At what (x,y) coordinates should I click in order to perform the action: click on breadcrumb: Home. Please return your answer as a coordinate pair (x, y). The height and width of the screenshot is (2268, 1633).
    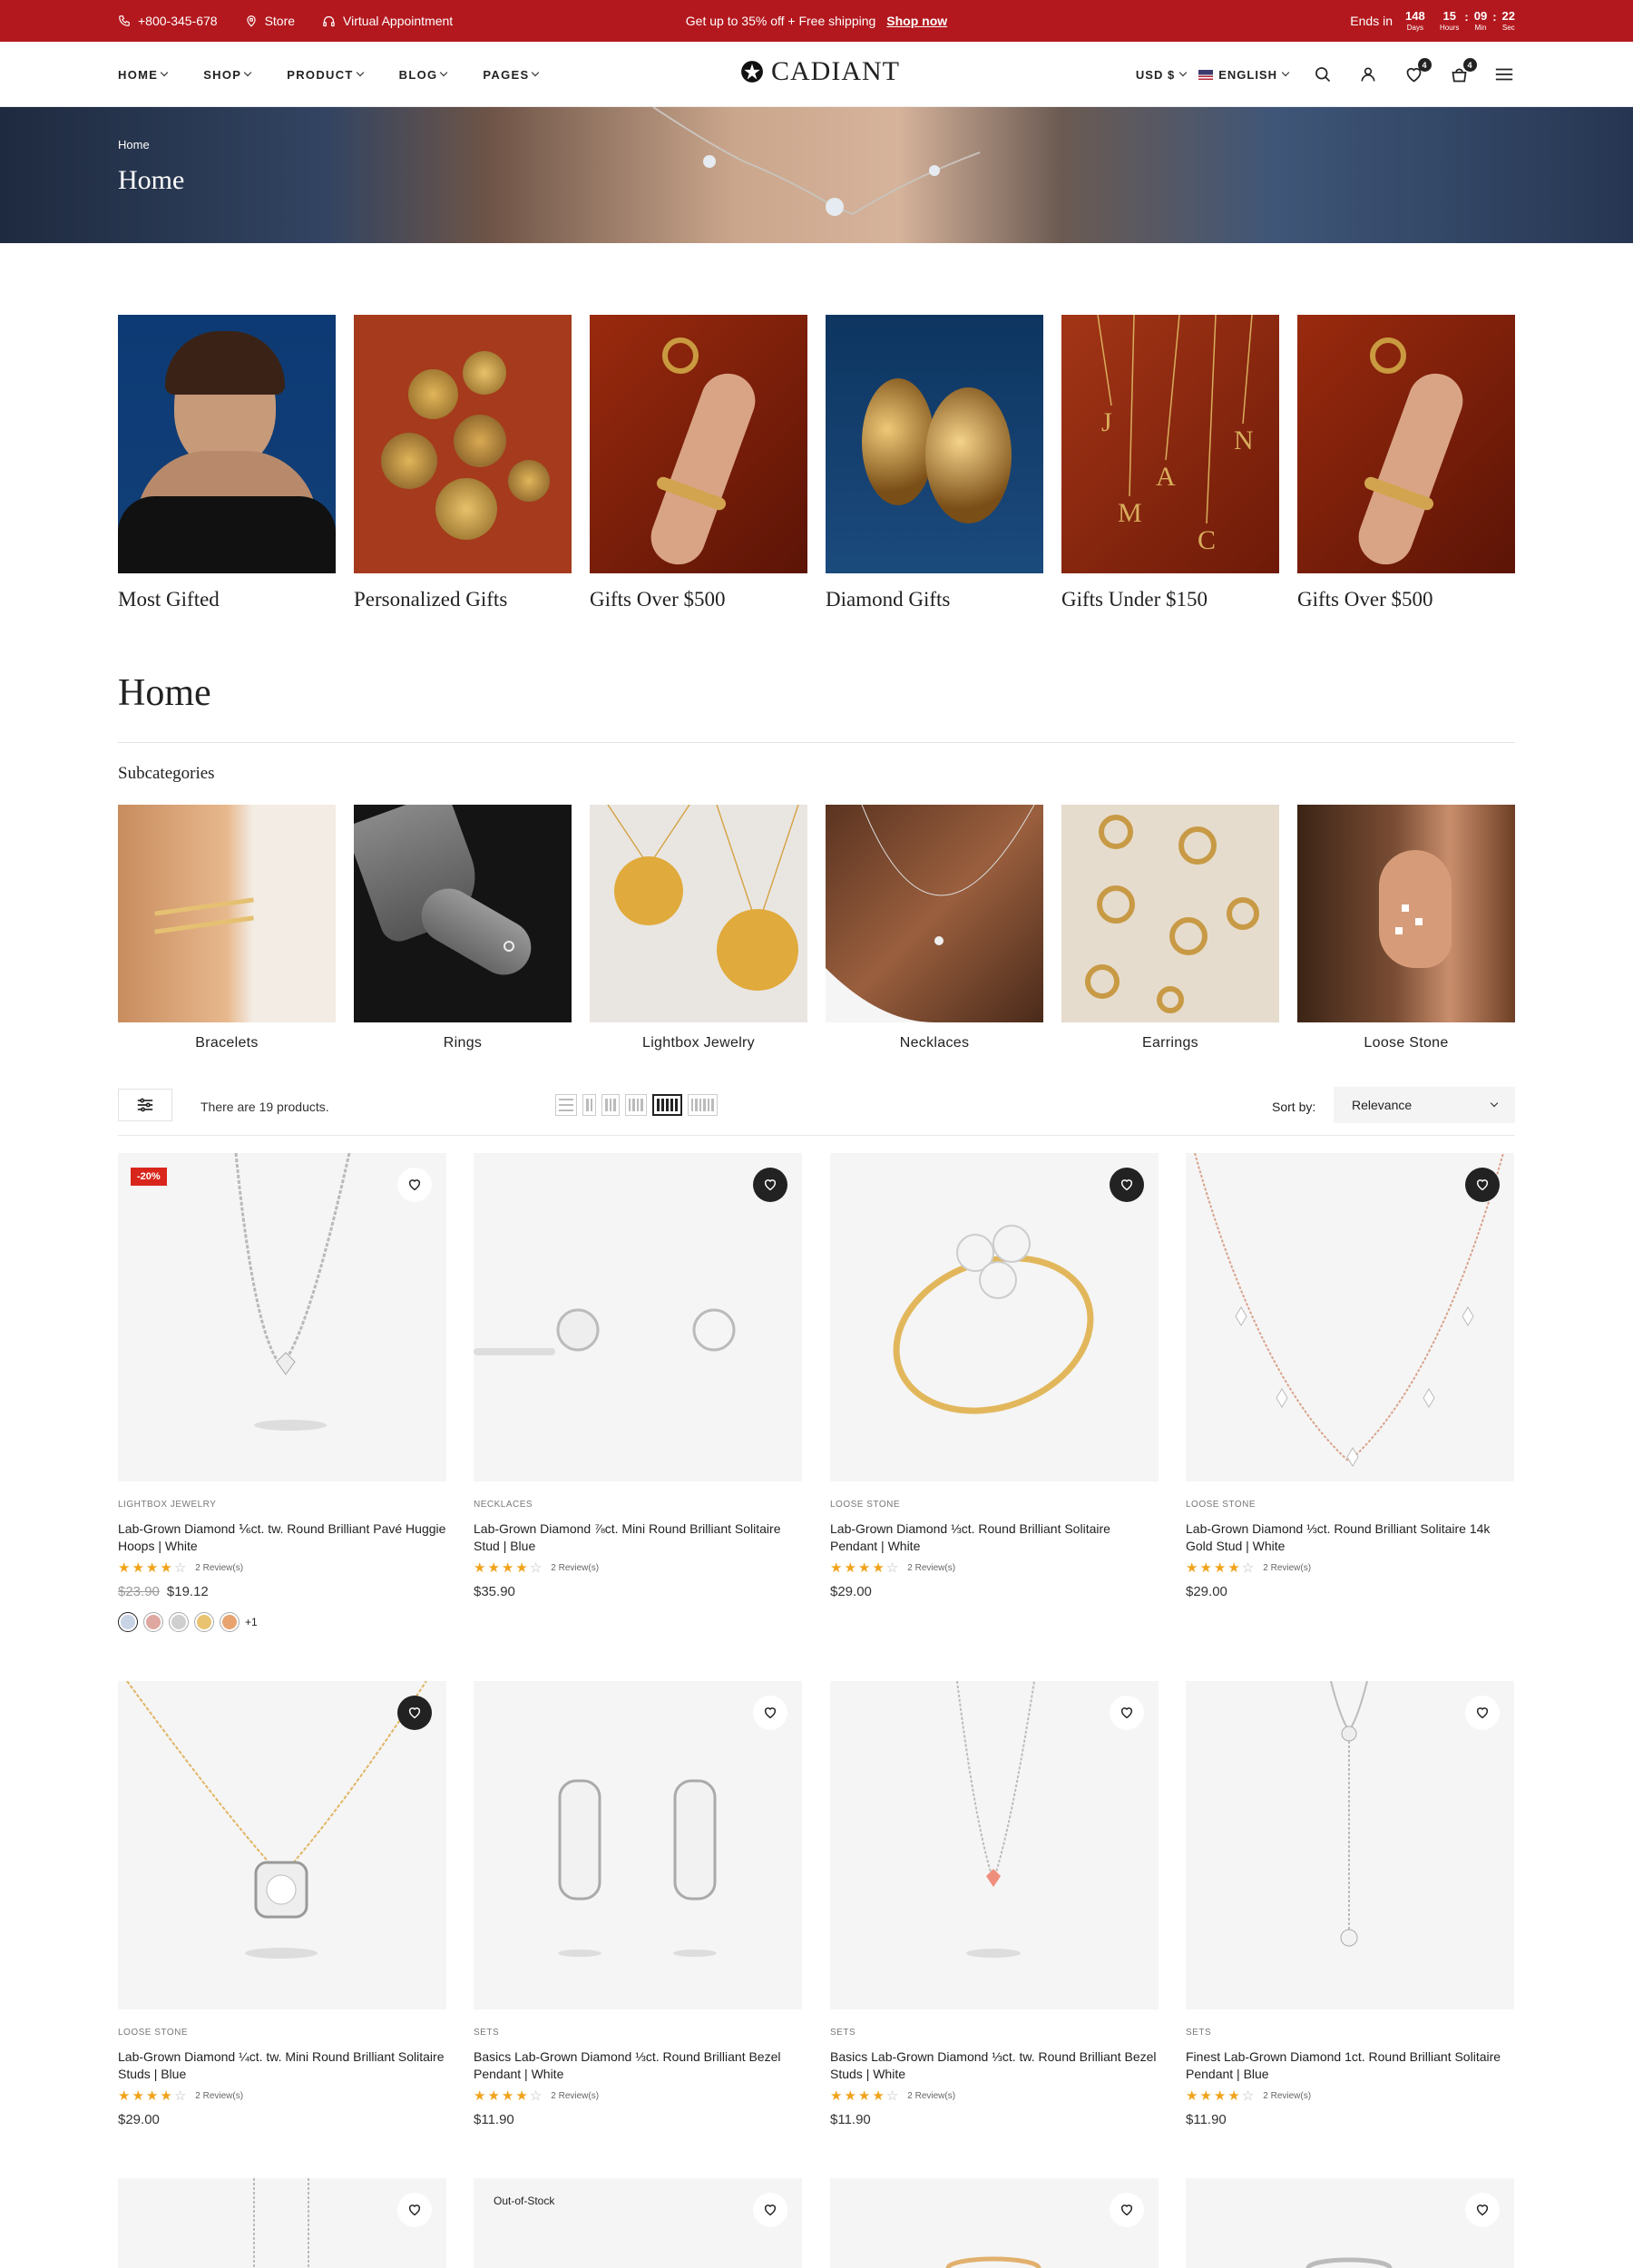
    Looking at the image, I should click on (134, 145).